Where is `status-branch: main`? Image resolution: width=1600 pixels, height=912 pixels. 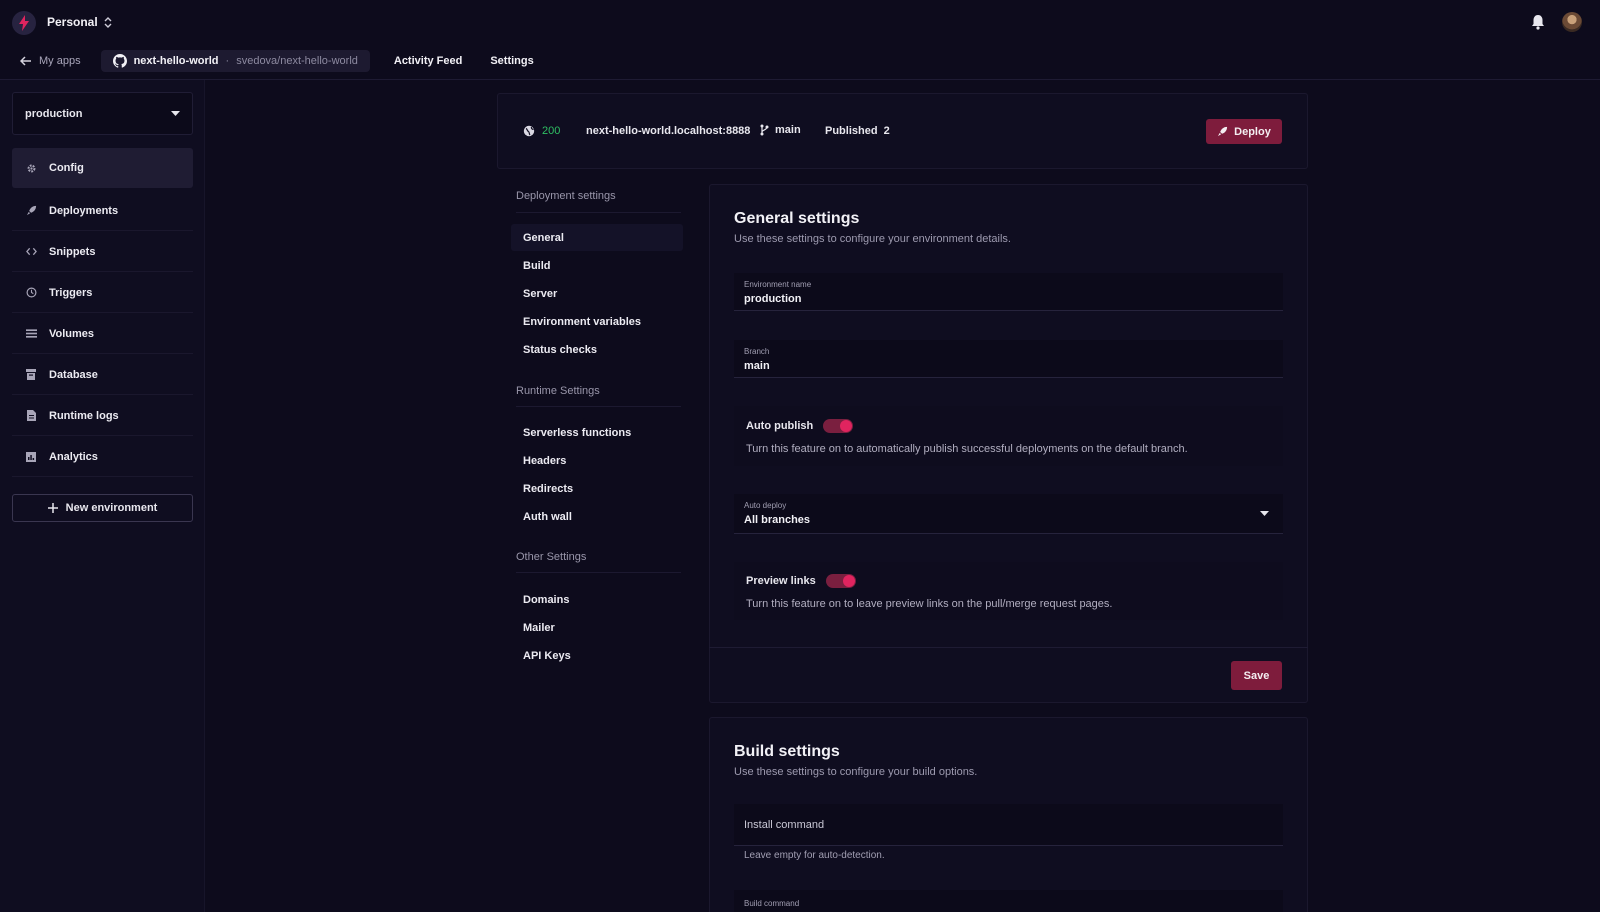
status-branch: main is located at coordinates (780, 130).